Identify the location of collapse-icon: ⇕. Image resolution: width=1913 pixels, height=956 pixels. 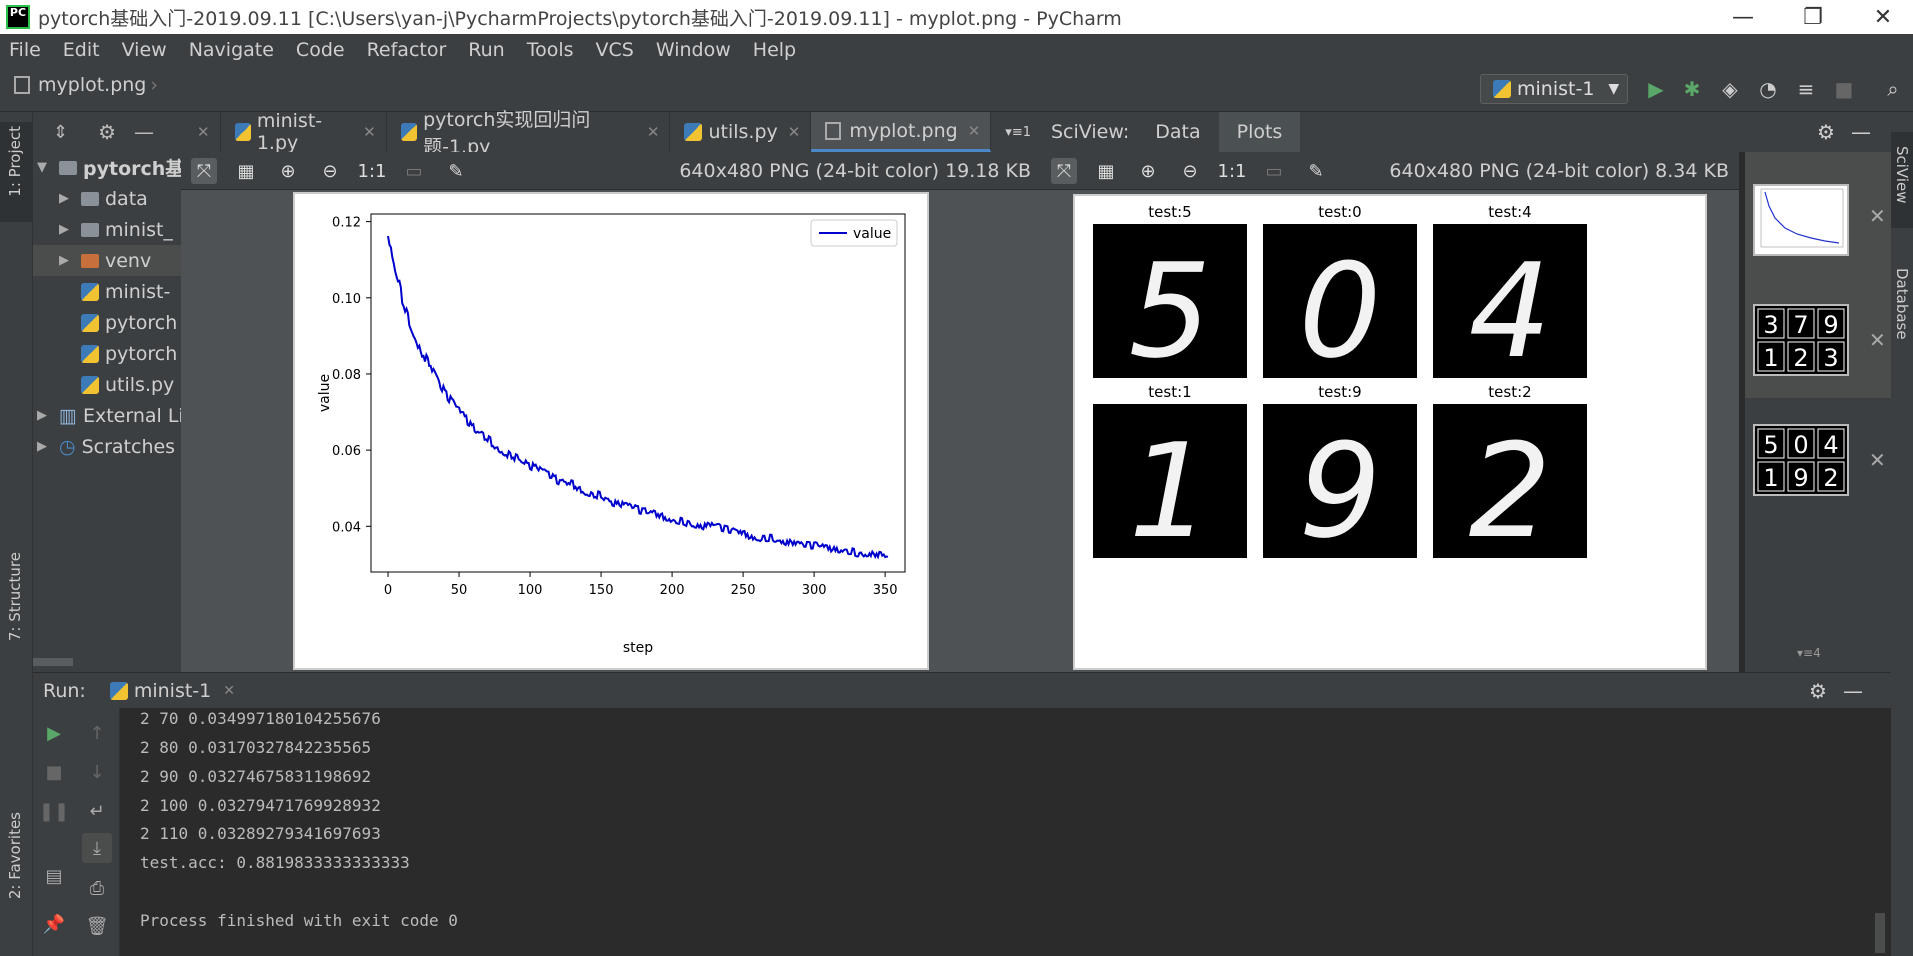
(60, 132).